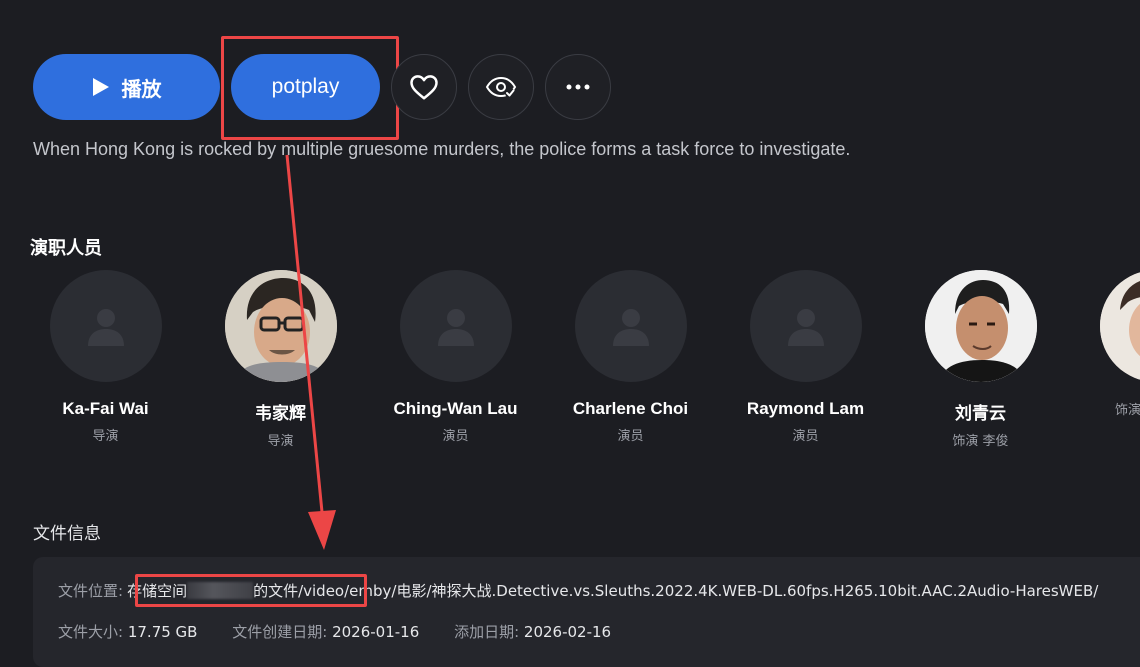  Describe the element at coordinates (630, 408) in the screenshot. I see `cast-name: Charlene Choi` at that location.